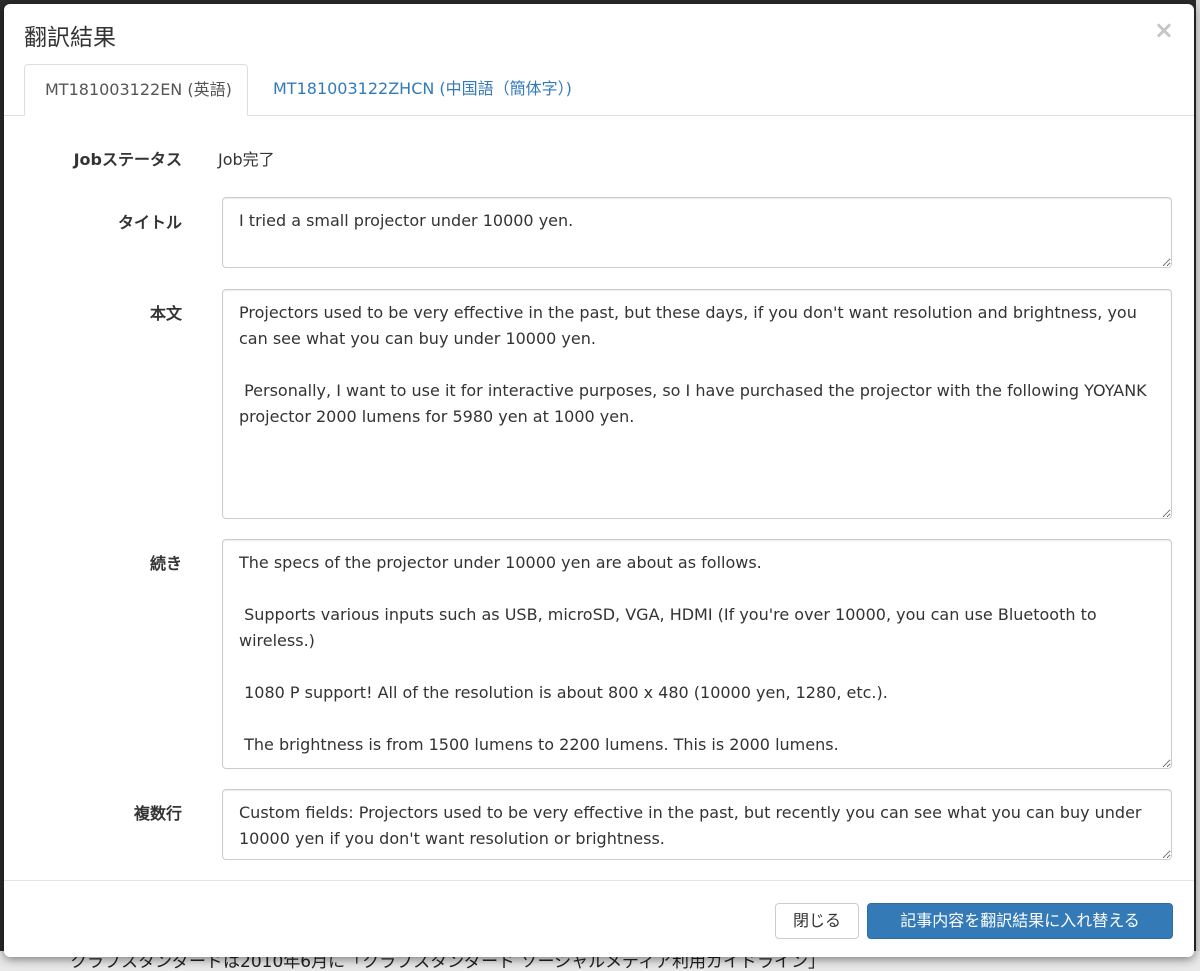 This screenshot has height=971, width=1200. Describe the element at coordinates (157, 813) in the screenshot. I see `multiline-label: 複数行` at that location.